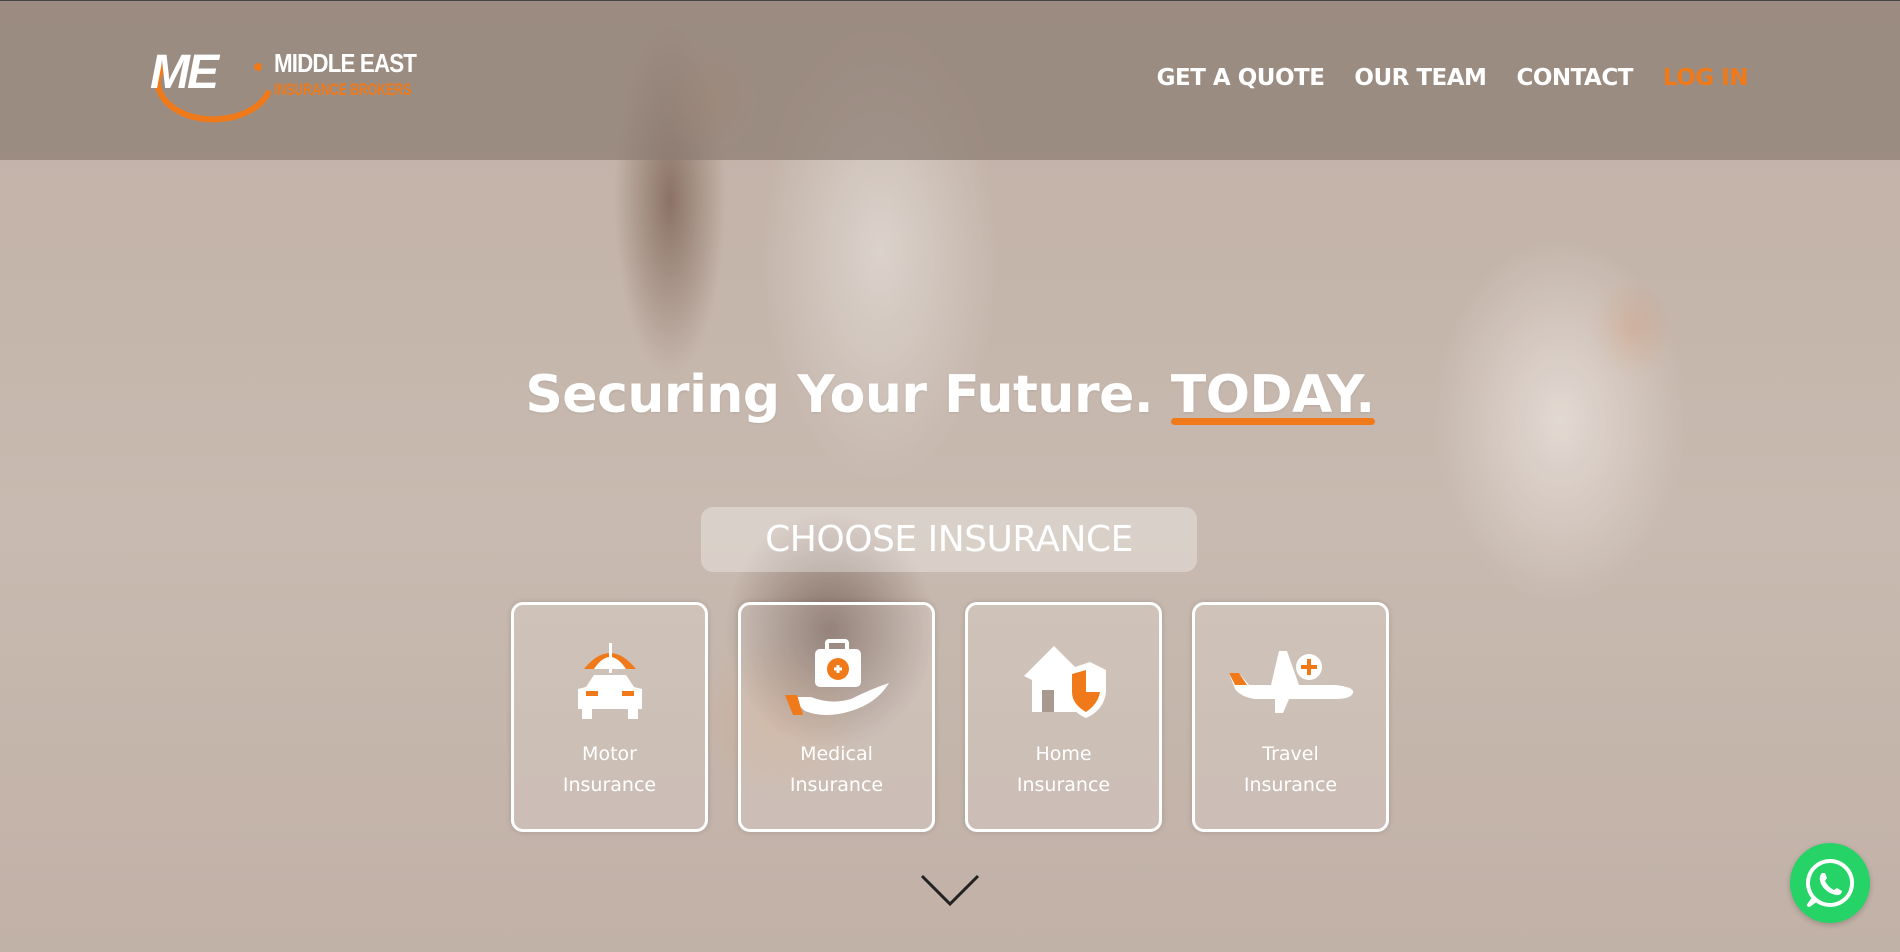 The image size is (1900, 952). I want to click on brand-logo: ME MIDDLE EAST INSURANCE BROKERS, so click(300, 85).